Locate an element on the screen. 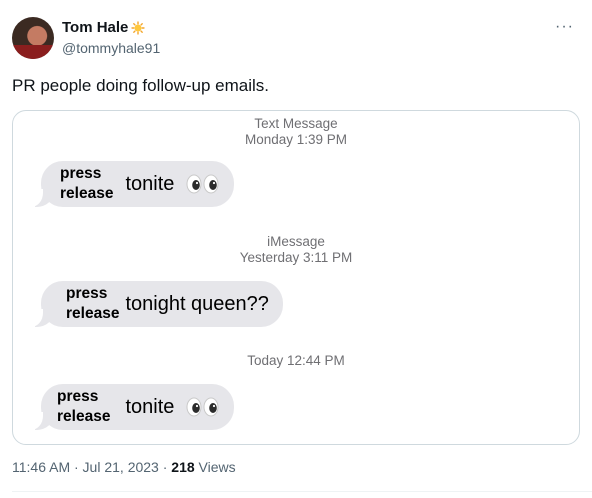  message-date: Yesterday 3:11 PM is located at coordinates (296, 257).